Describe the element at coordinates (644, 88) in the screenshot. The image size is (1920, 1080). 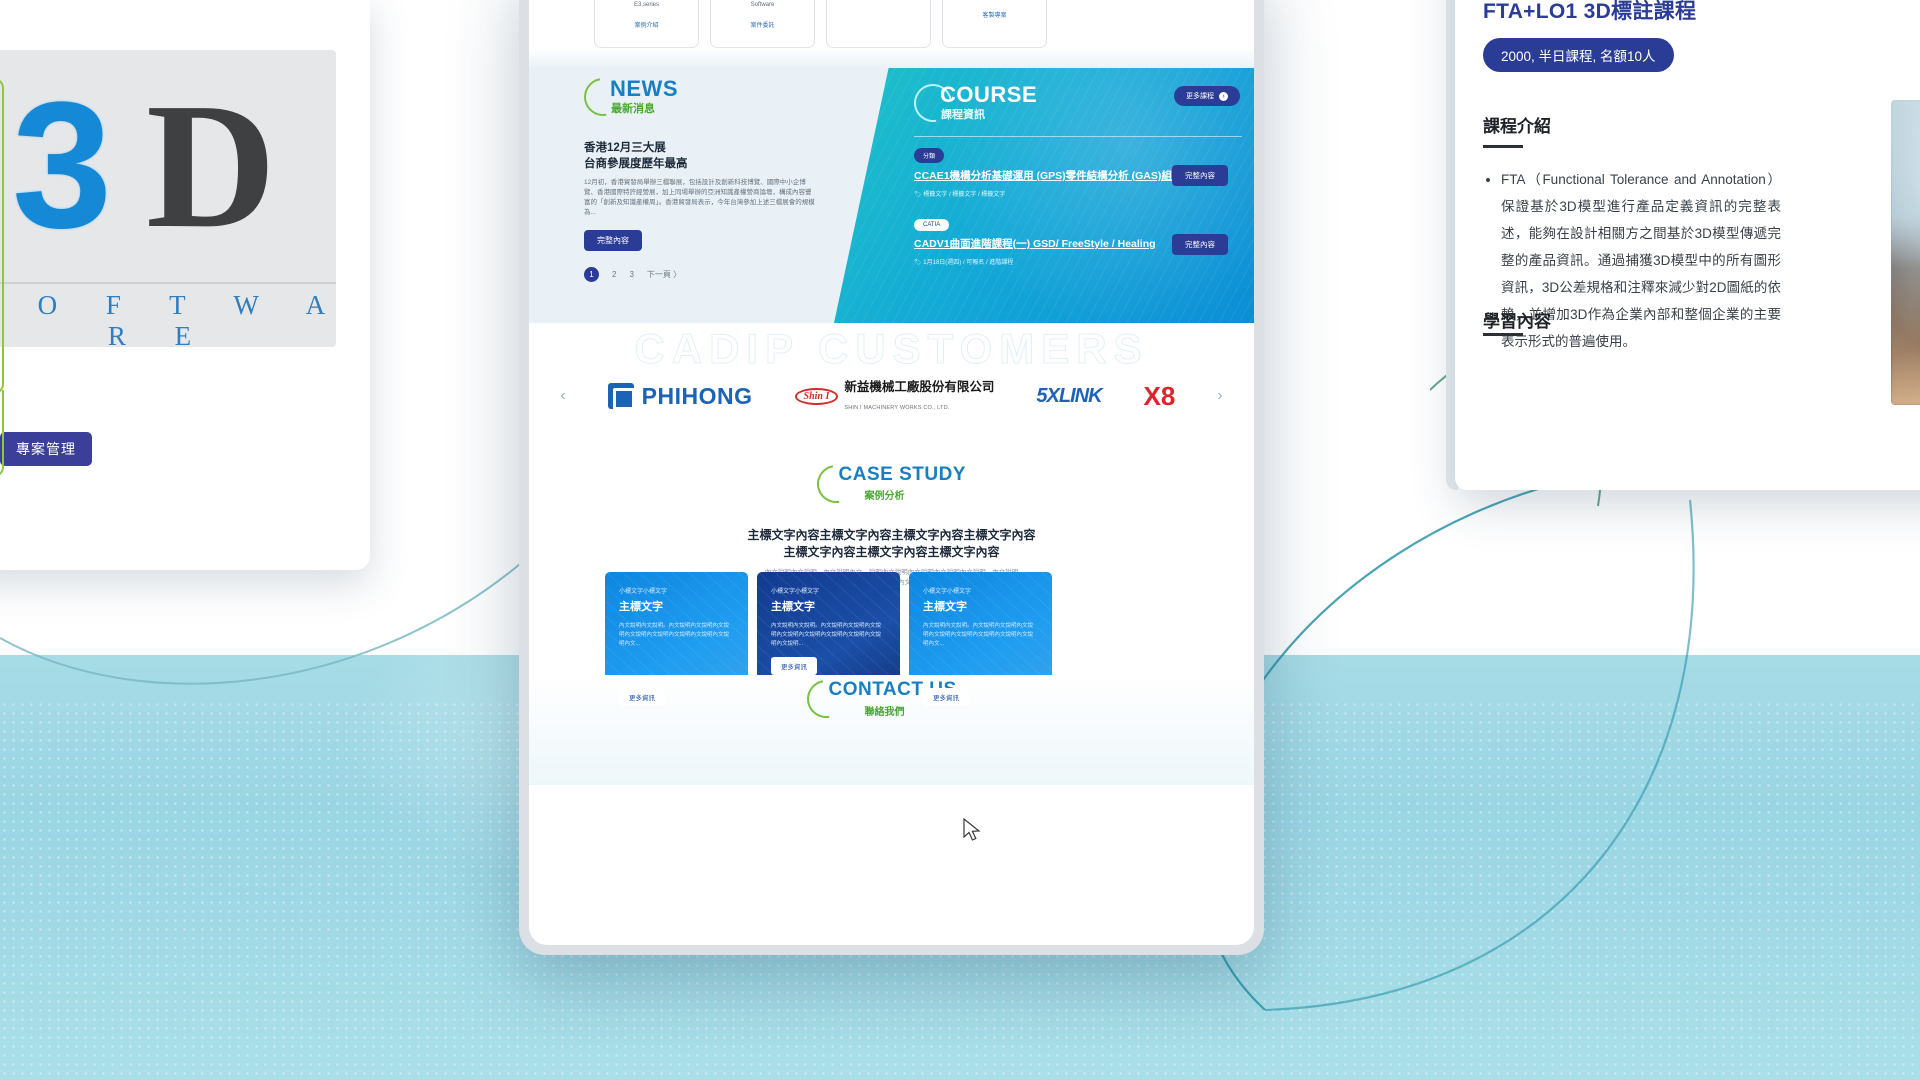
I see `news-heading-en: NEWS` at that location.